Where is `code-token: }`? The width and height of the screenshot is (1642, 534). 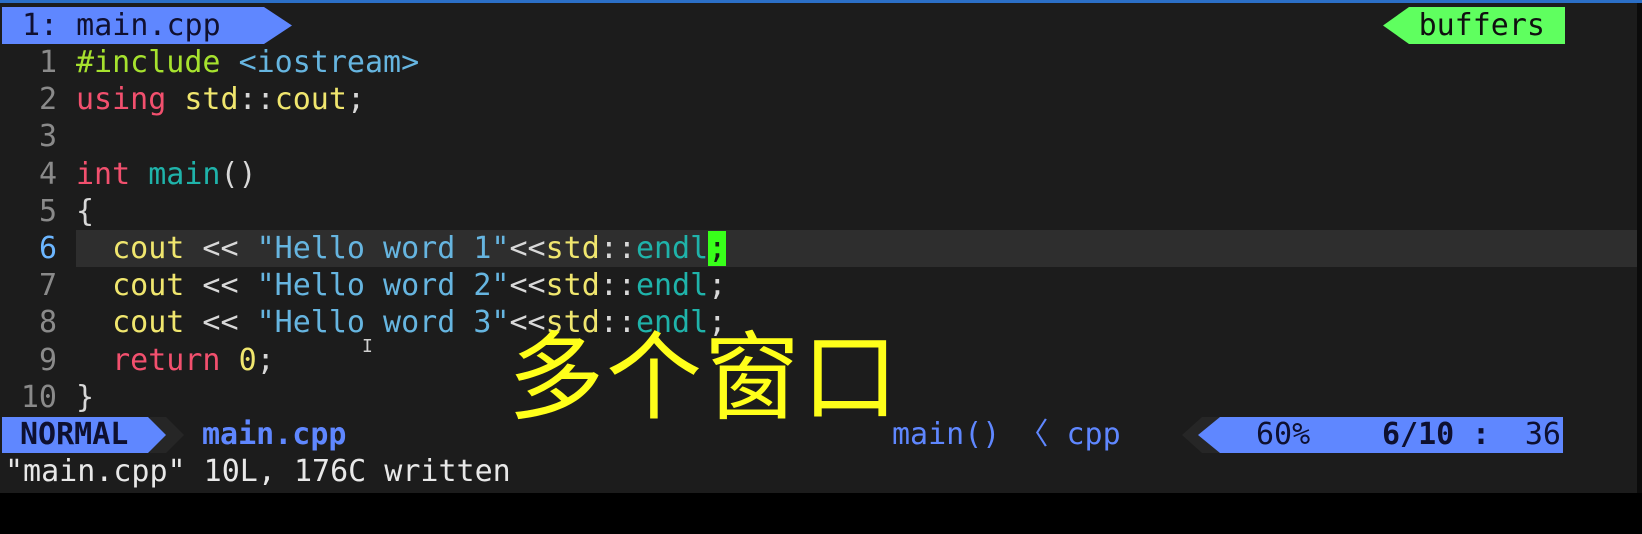
code-token: } is located at coordinates (85, 397).